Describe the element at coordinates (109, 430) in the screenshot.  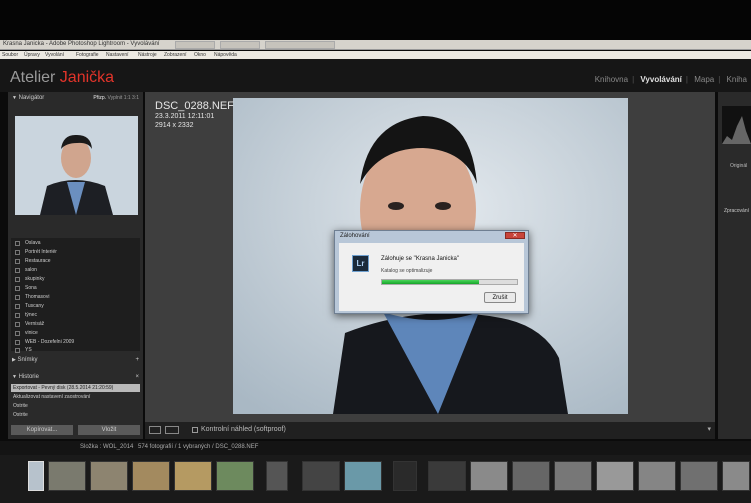
I see `paste-button: Vložit` at that location.